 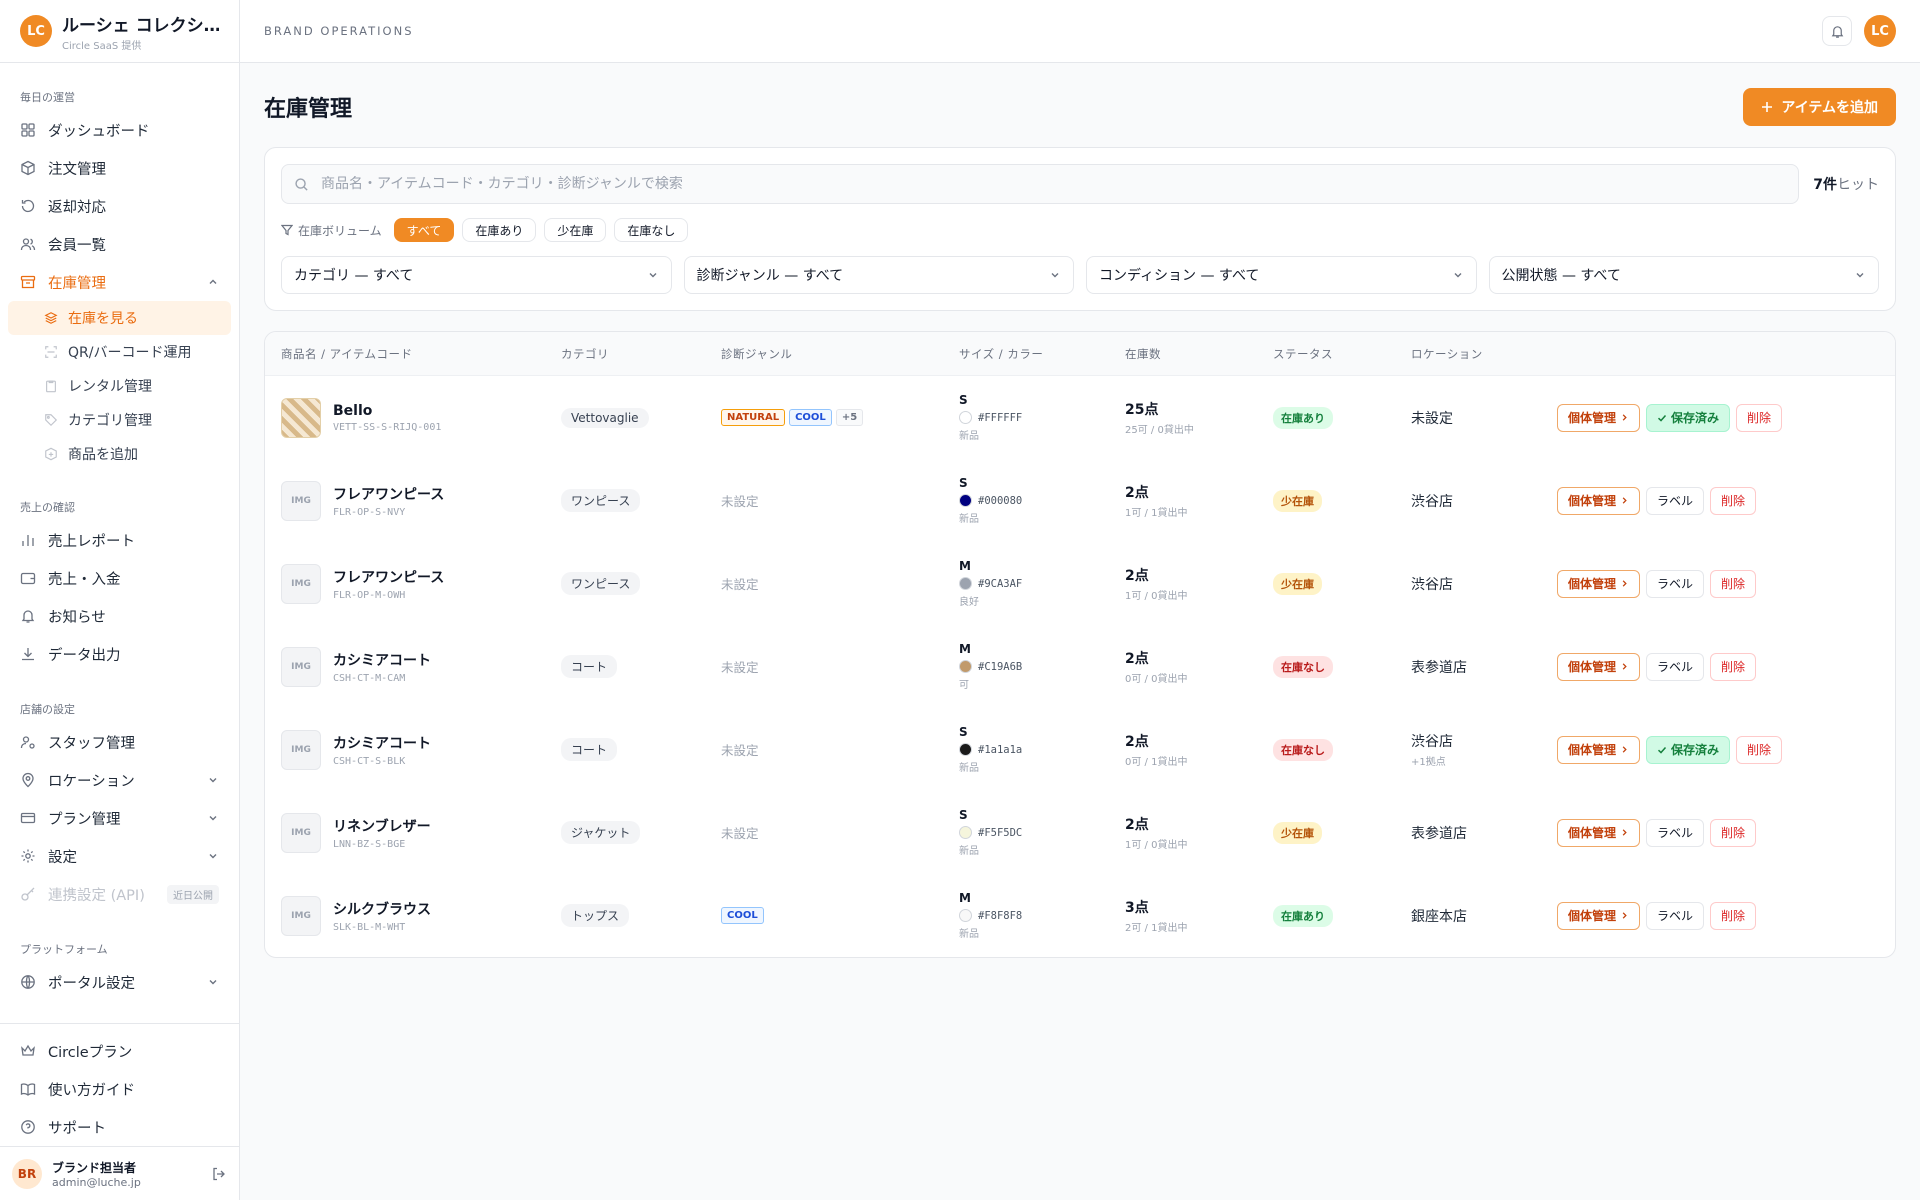 What do you see at coordinates (119, 206) in the screenshot?
I see `sidebar-item-returns: 返却対応` at bounding box center [119, 206].